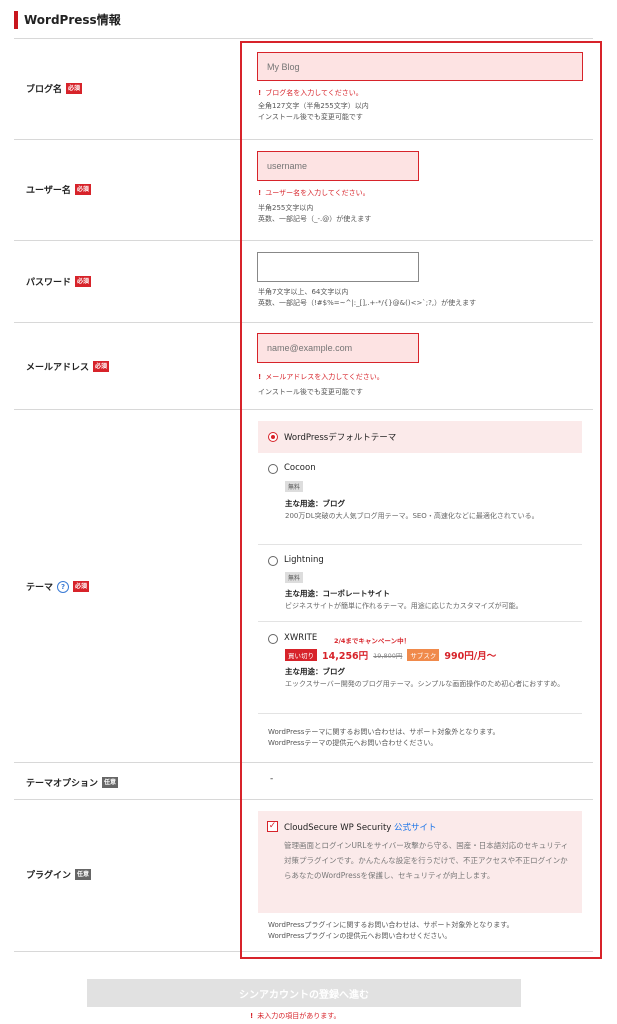 The width and height of the screenshot is (617, 1024). What do you see at coordinates (68, 367) in the screenshot?
I see `email-label: メールアドレス 必須` at bounding box center [68, 367].